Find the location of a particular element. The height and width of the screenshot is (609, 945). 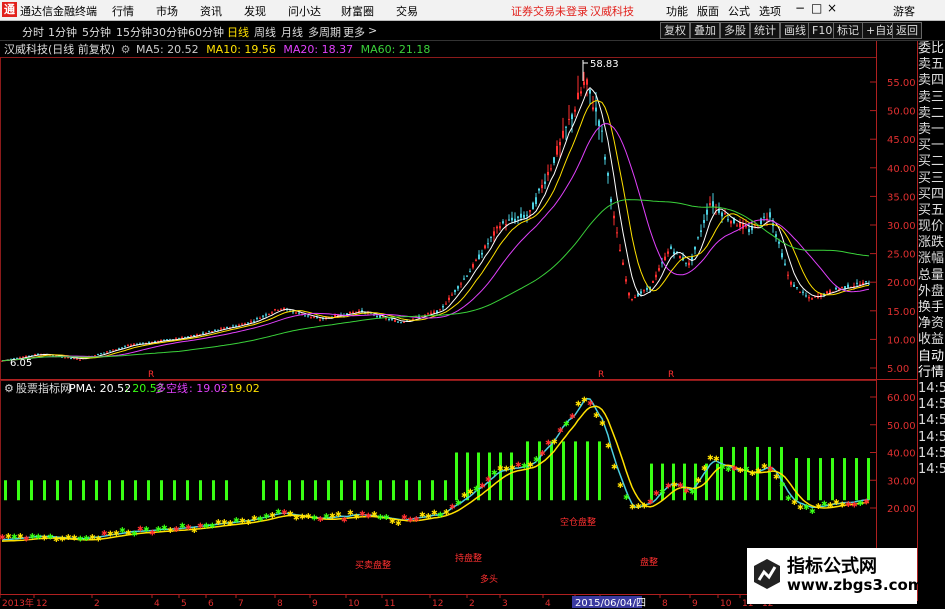

period-tab-60min: 60分钟 is located at coordinates (206, 32).